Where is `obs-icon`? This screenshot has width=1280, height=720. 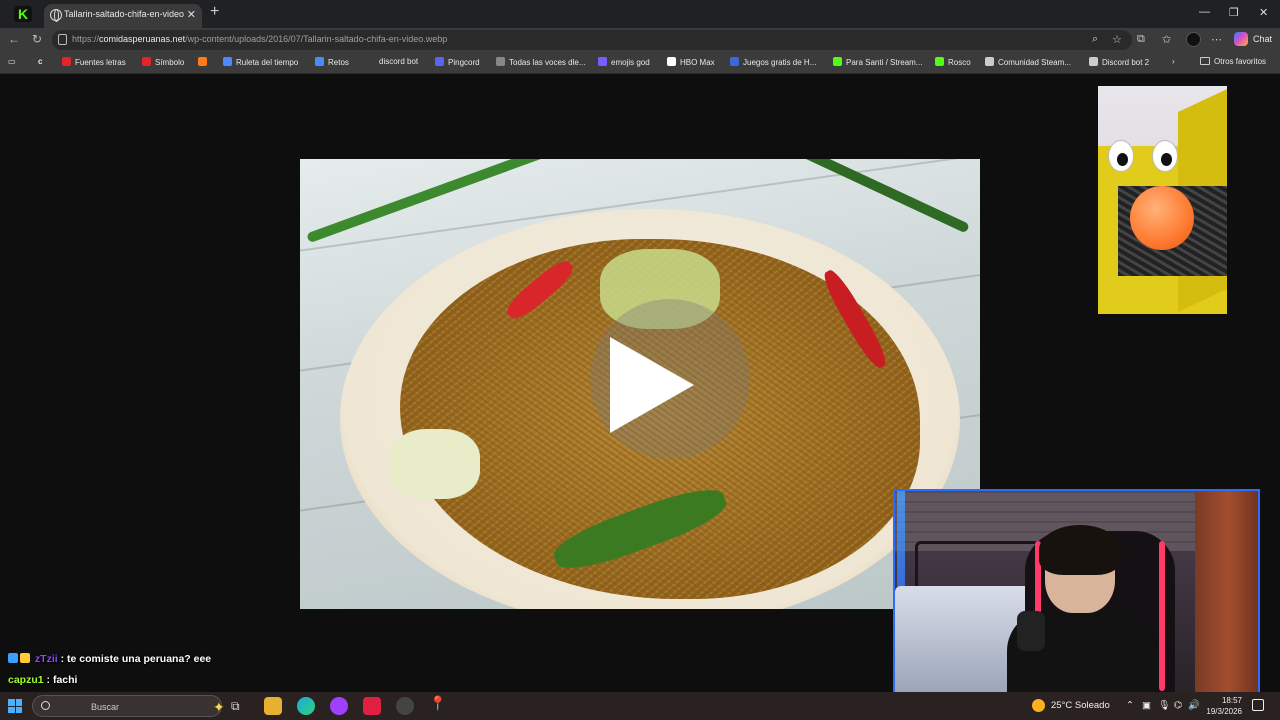 obs-icon is located at coordinates (405, 706).